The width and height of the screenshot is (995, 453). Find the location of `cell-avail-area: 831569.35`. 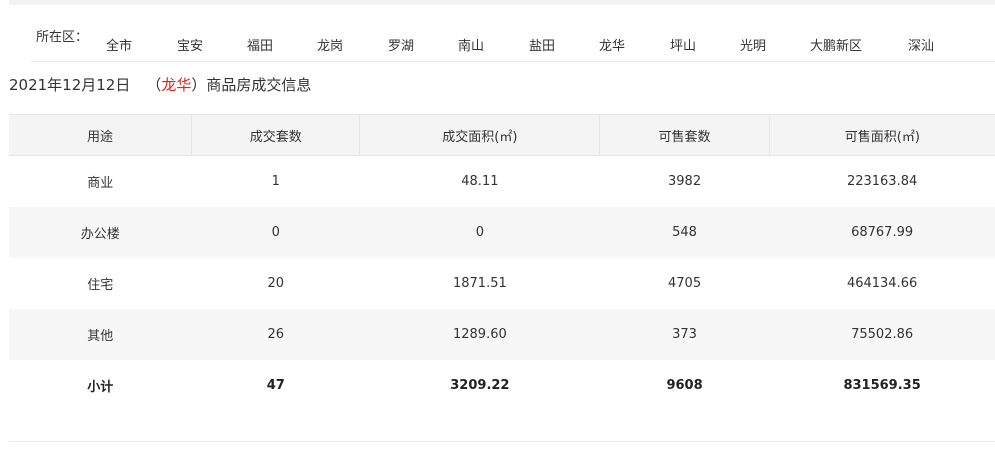

cell-avail-area: 831569.35 is located at coordinates (882, 385).